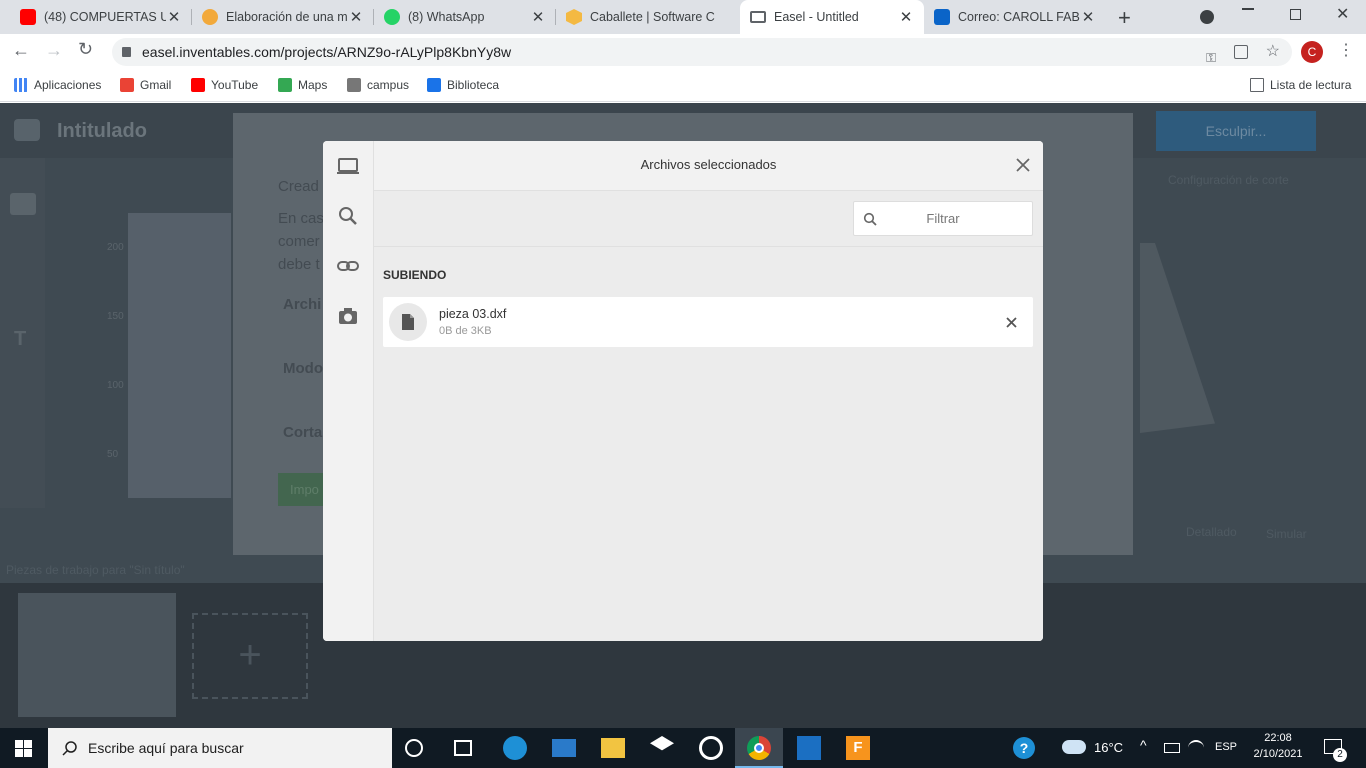 The height and width of the screenshot is (768, 1366). I want to click on new-tab-button: +, so click(1124, 18).